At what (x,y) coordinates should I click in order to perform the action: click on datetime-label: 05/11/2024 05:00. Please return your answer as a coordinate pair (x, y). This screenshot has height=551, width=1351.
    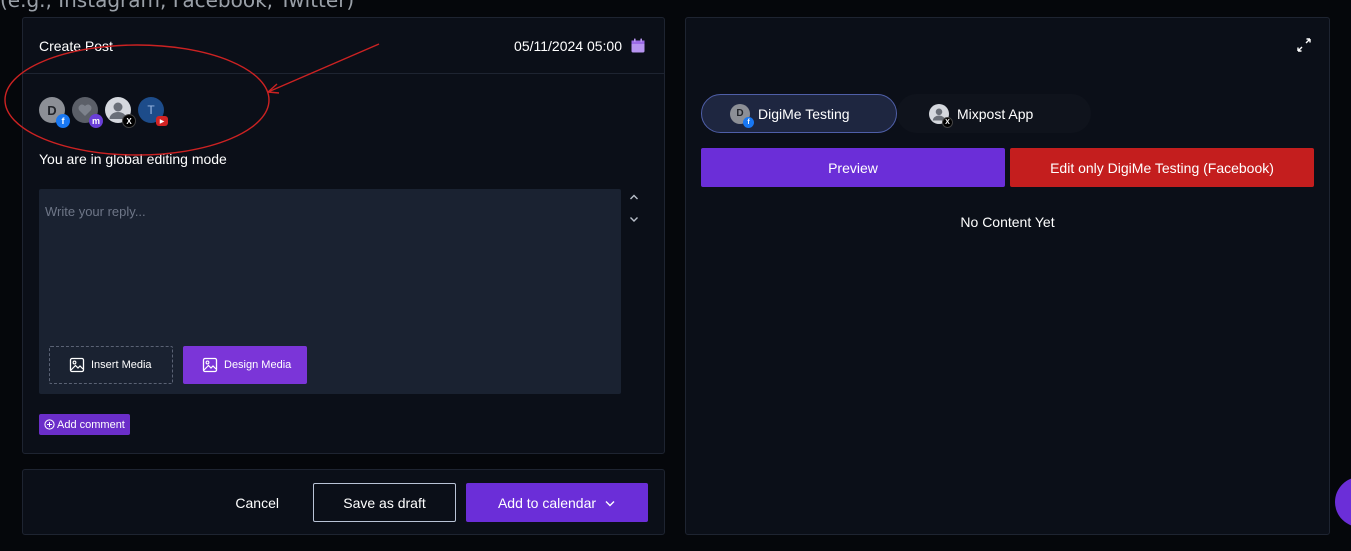
    Looking at the image, I should click on (568, 45).